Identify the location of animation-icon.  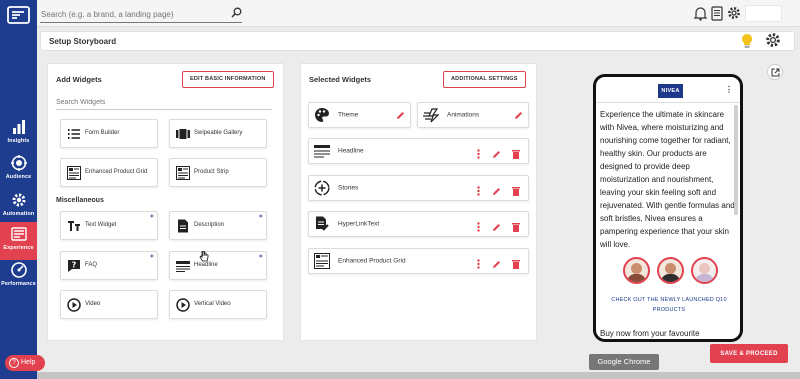
(431, 115).